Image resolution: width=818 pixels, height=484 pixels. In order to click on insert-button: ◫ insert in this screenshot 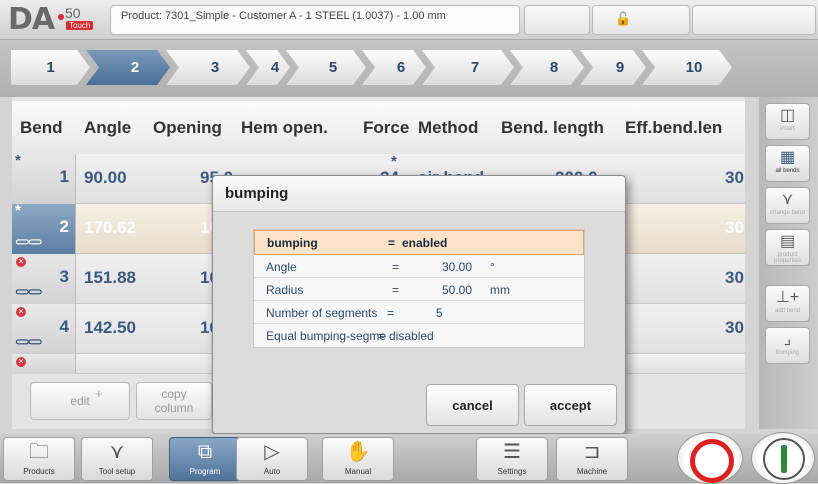, I will do `click(787, 121)`.